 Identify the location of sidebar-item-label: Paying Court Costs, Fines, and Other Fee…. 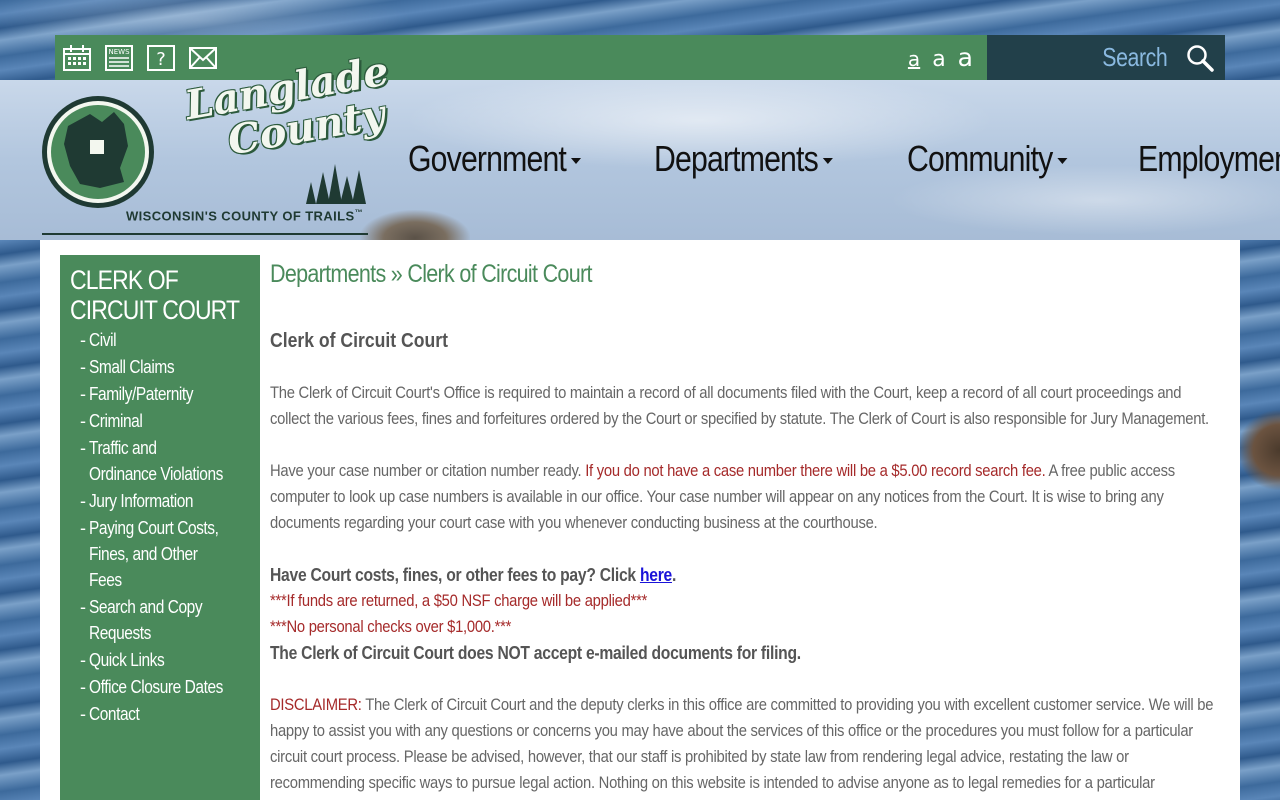
(154, 554).